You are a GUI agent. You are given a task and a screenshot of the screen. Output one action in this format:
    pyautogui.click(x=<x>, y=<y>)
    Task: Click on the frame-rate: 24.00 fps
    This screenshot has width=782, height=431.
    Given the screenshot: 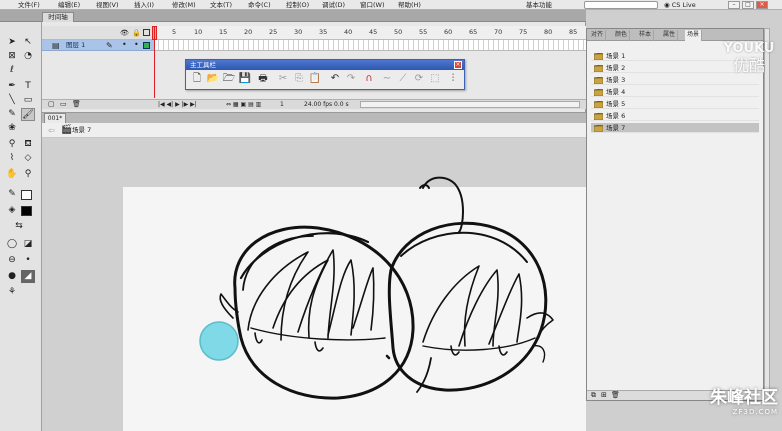 What is the action you would take?
    pyautogui.click(x=318, y=104)
    